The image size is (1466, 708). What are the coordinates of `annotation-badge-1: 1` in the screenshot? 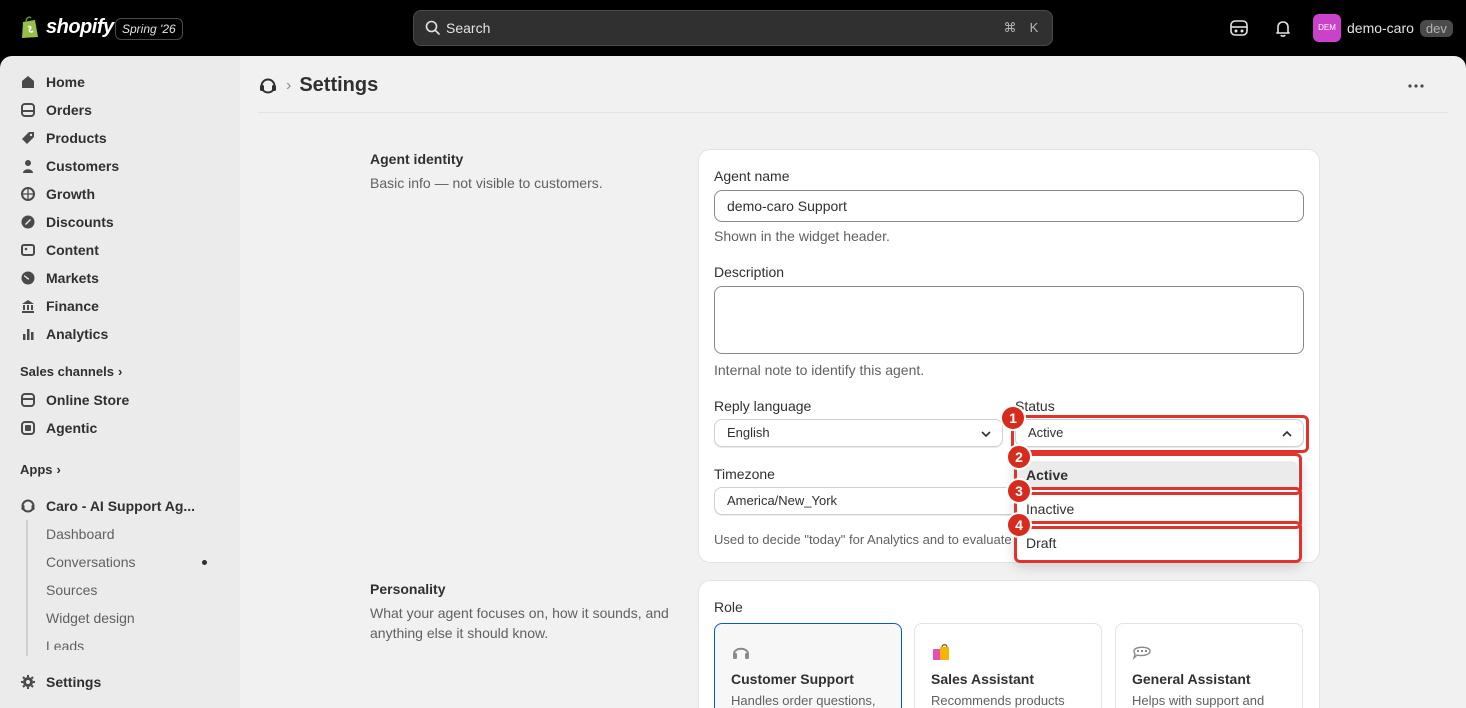 It's located at (1013, 418).